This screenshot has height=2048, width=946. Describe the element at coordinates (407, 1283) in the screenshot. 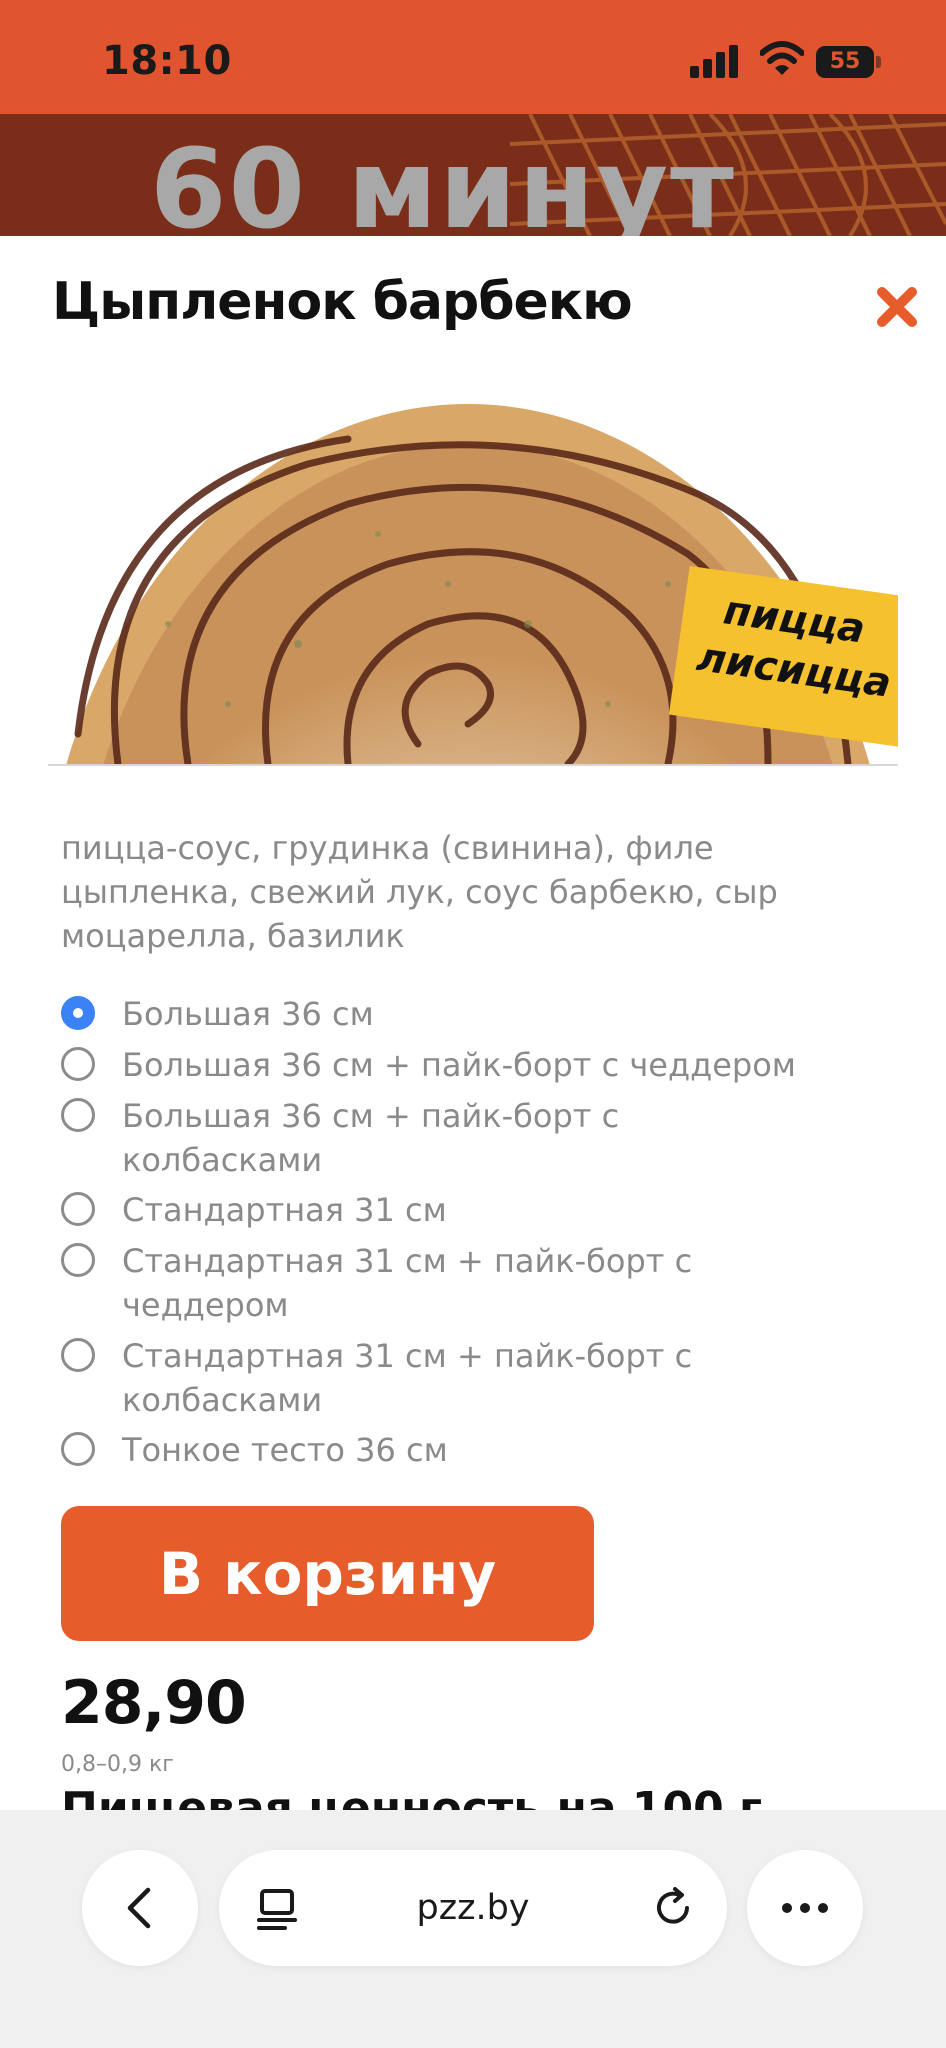

I see `size-option-label: Стандартная 31 см + пайк-борт с чеддером` at that location.